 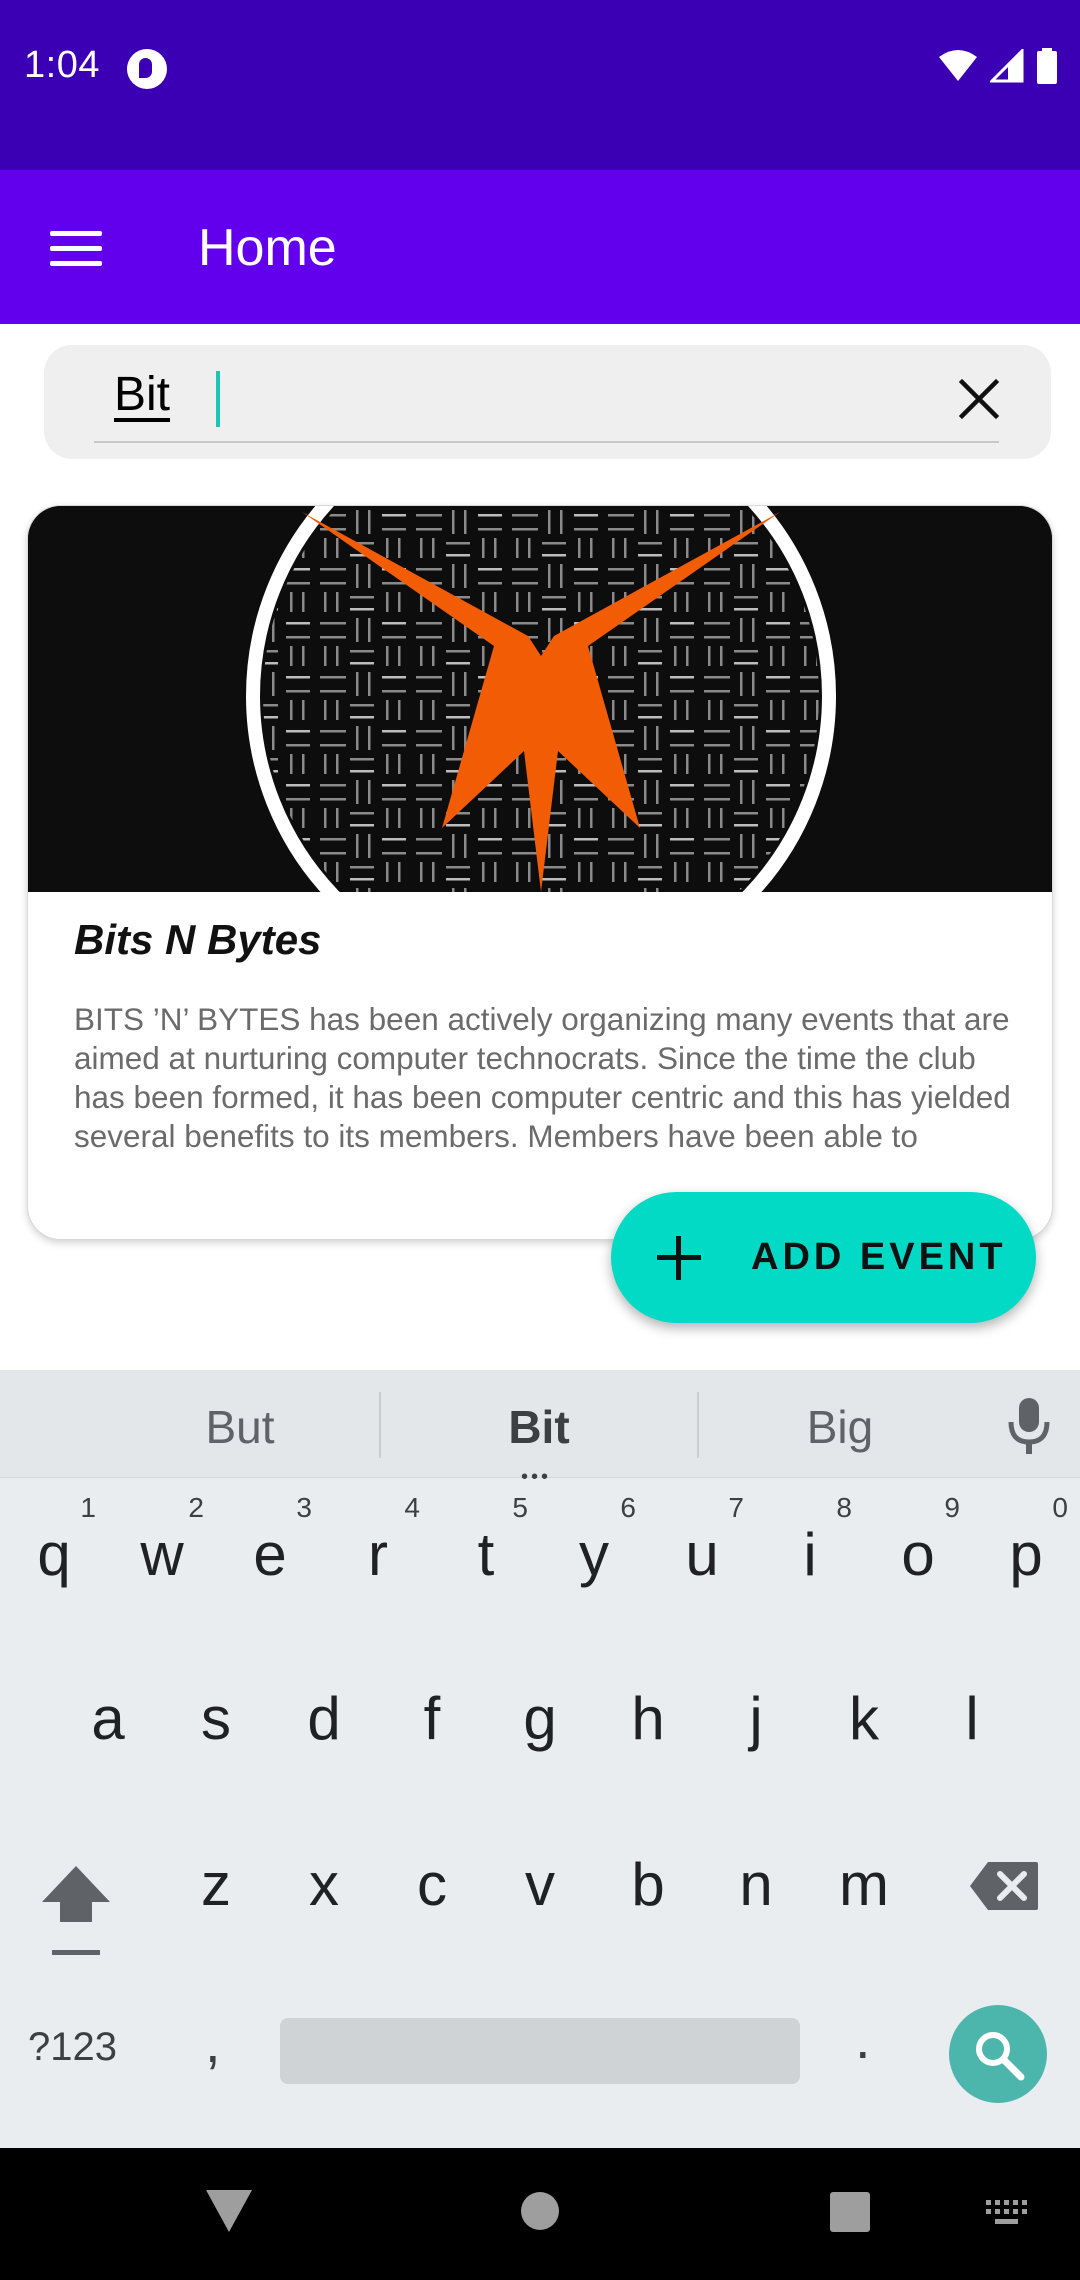 I want to click on key-f: f, so click(x=432, y=1717).